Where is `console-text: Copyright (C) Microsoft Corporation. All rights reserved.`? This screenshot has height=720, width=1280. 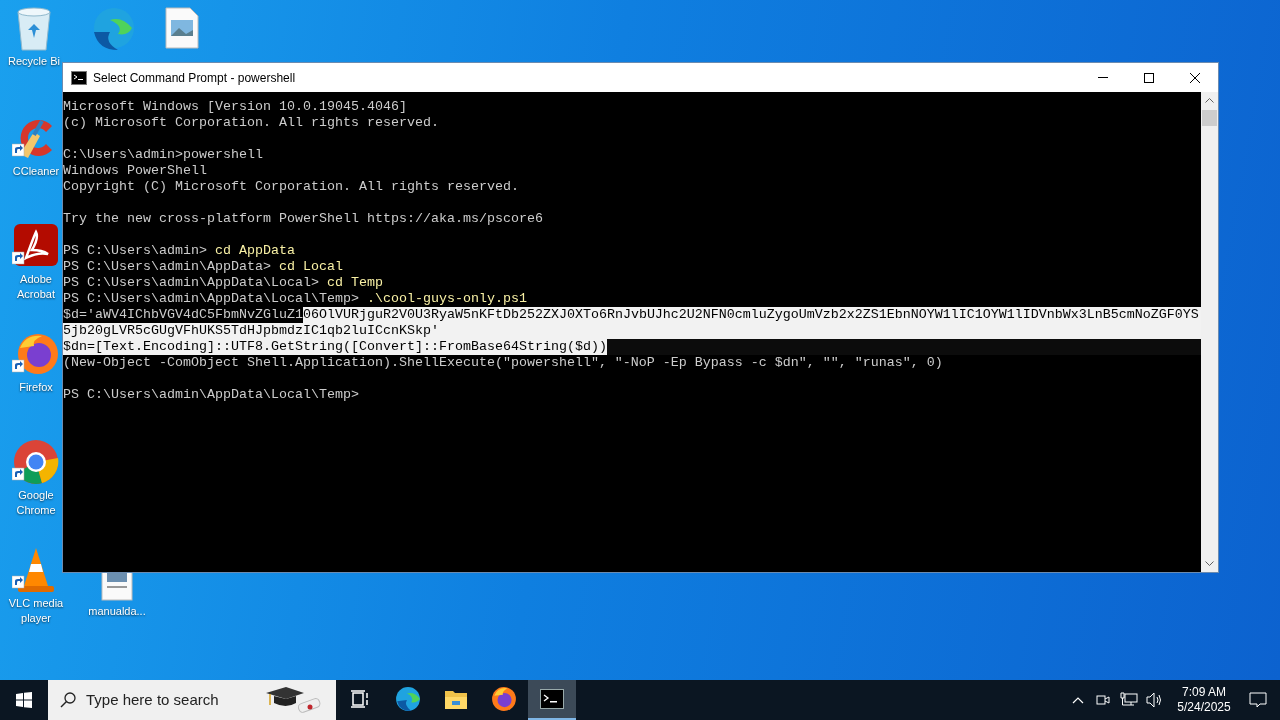 console-text: Copyright (C) Microsoft Corporation. All rights reserved. is located at coordinates (291, 187).